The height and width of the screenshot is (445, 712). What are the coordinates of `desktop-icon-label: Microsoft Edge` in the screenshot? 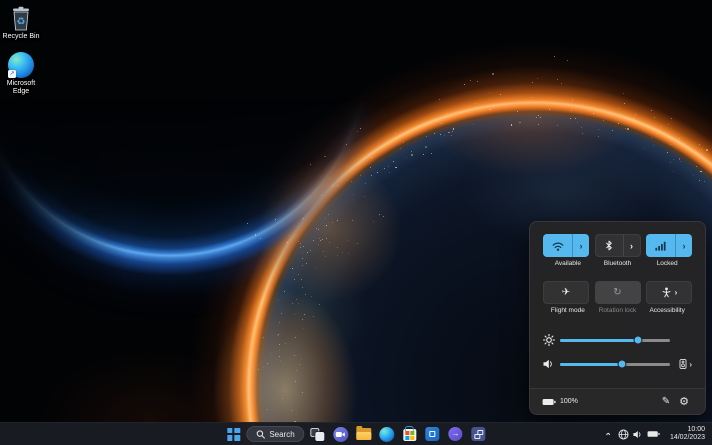 It's located at (21, 87).